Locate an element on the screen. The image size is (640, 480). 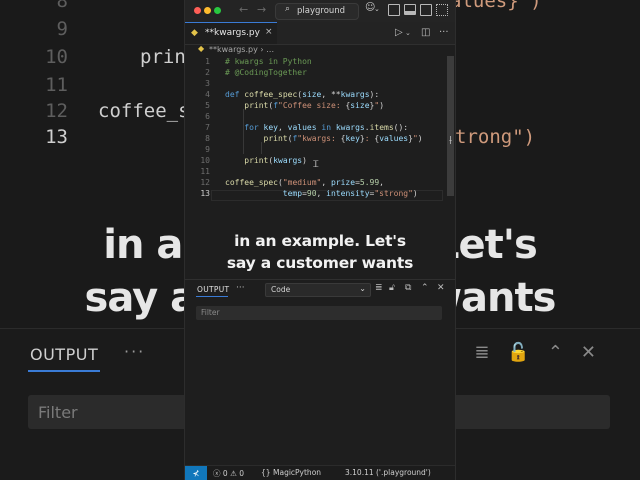
line-number: 13 is located at coordinates (205, 193).